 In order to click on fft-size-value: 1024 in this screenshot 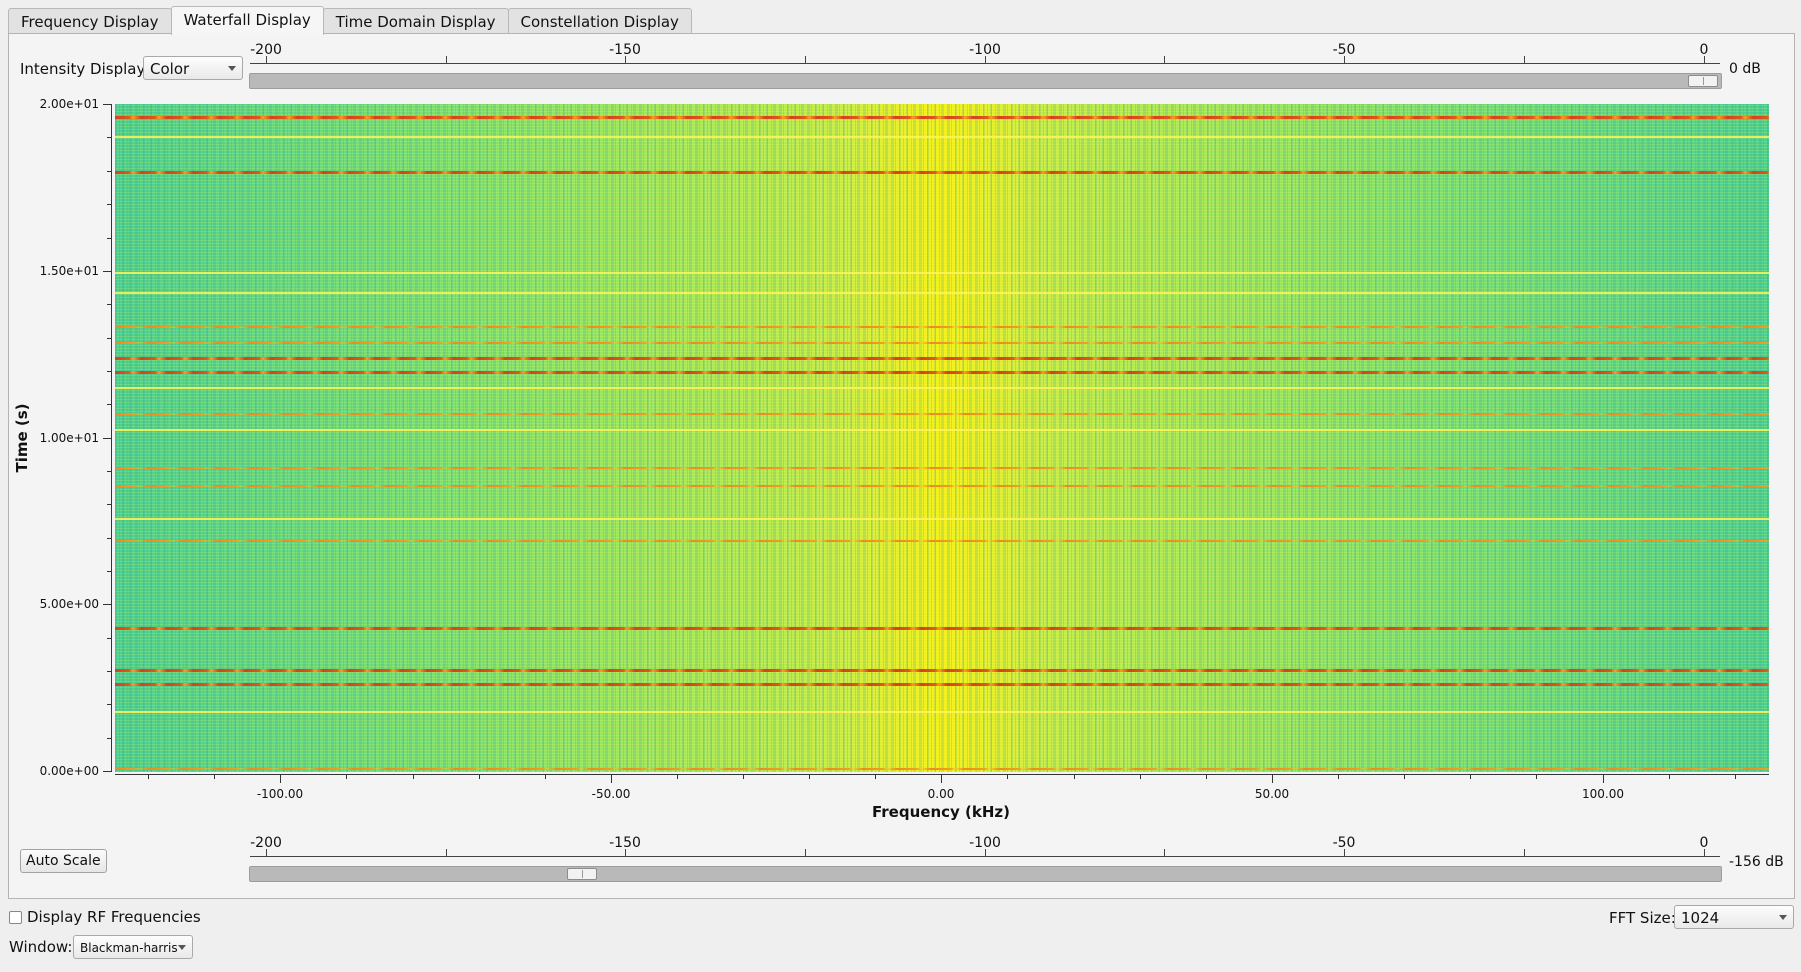, I will do `click(1700, 918)`.